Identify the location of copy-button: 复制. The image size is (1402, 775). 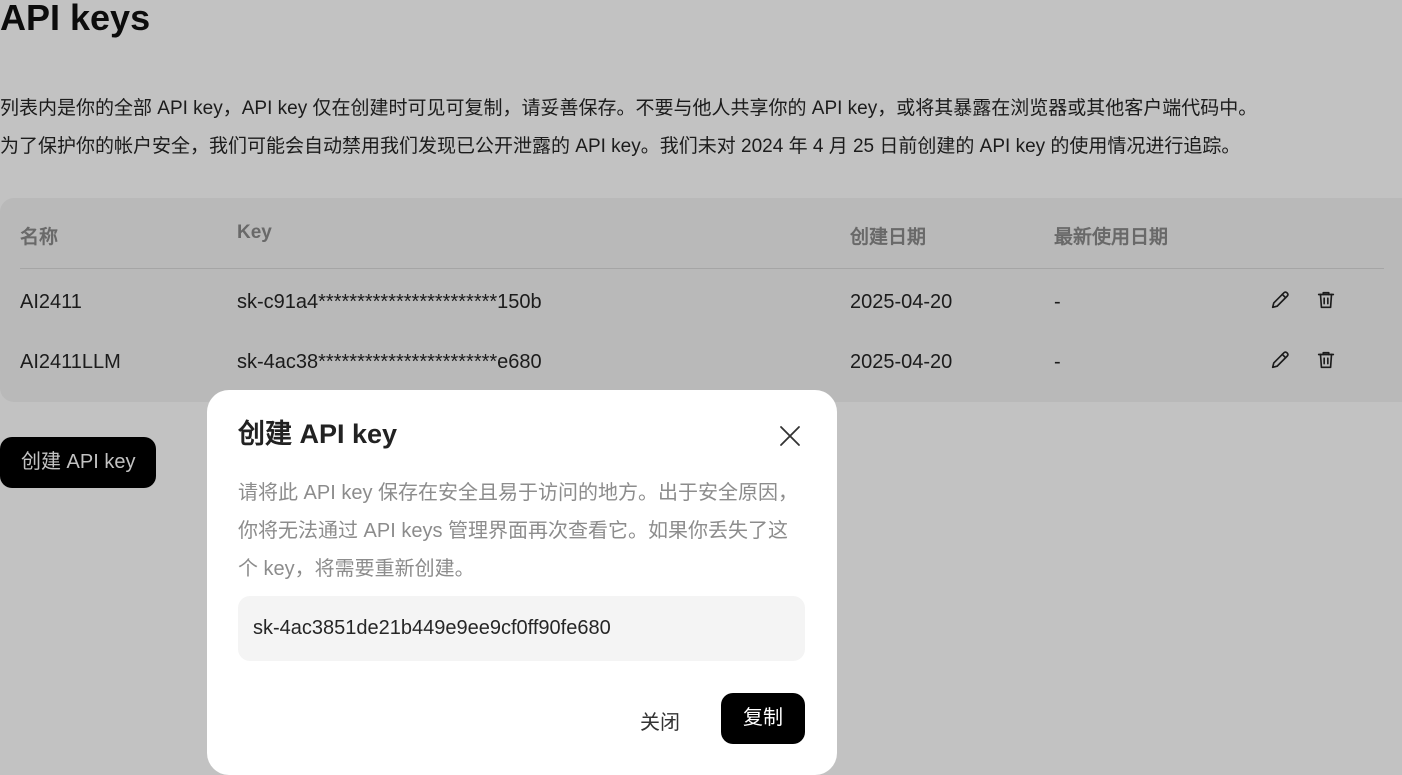
(763, 718).